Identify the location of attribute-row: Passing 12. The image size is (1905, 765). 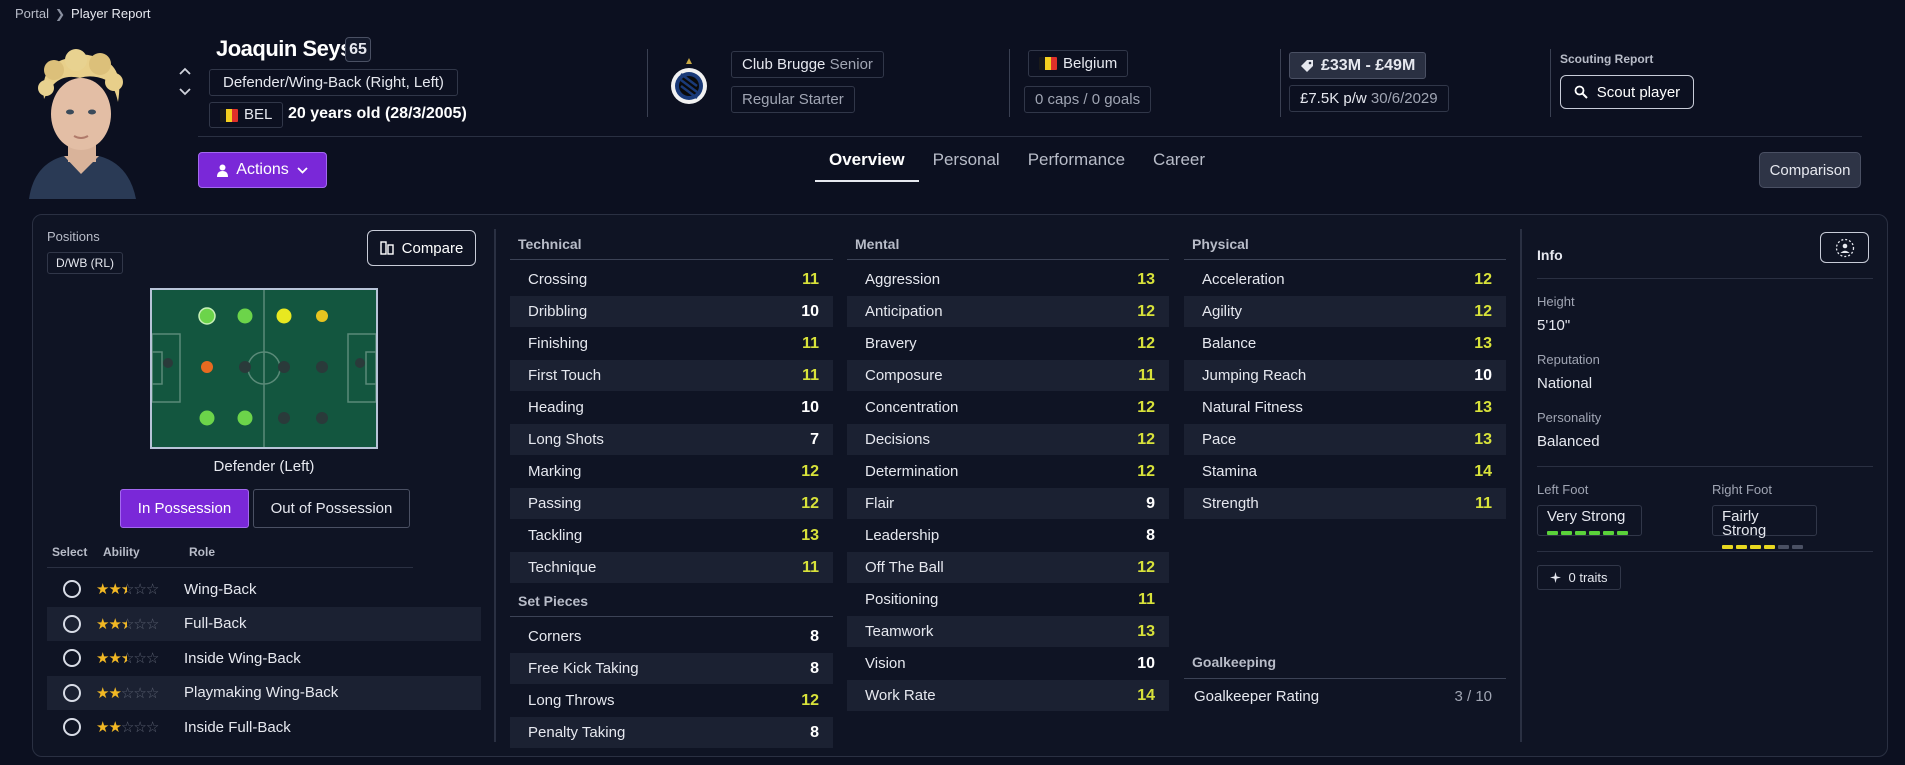
(671, 503).